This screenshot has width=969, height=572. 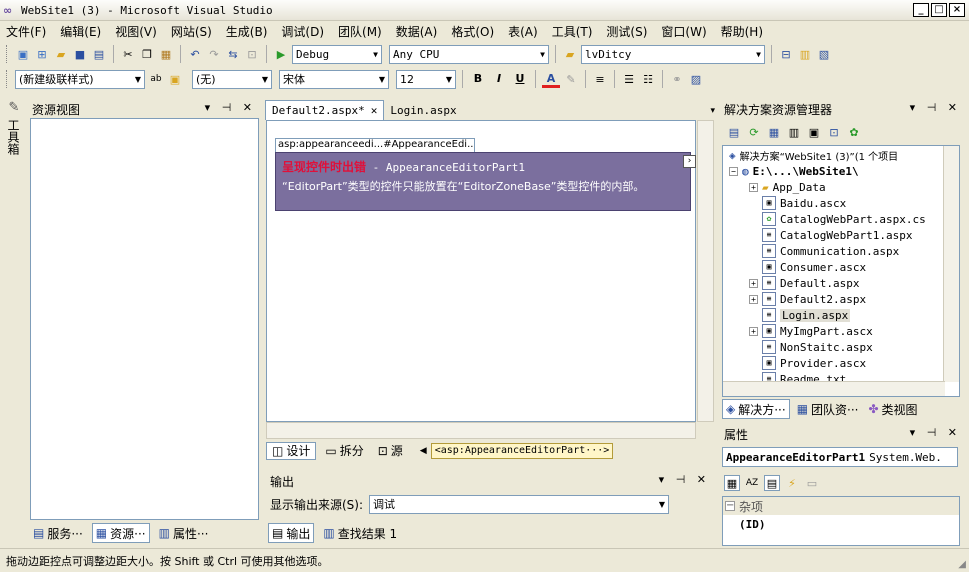 What do you see at coordinates (423, 110) in the screenshot?
I see `tab-login-aspx: Login.aspx` at bounding box center [423, 110].